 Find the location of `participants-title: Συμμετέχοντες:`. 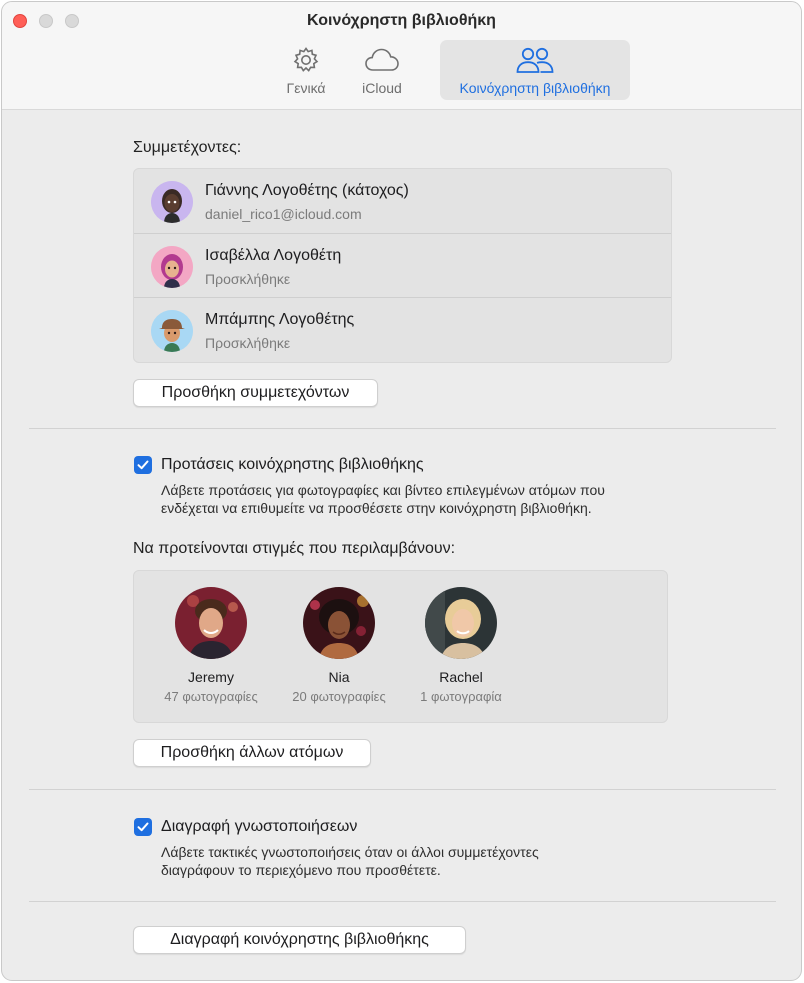

participants-title: Συμμετέχοντες: is located at coordinates (187, 147).